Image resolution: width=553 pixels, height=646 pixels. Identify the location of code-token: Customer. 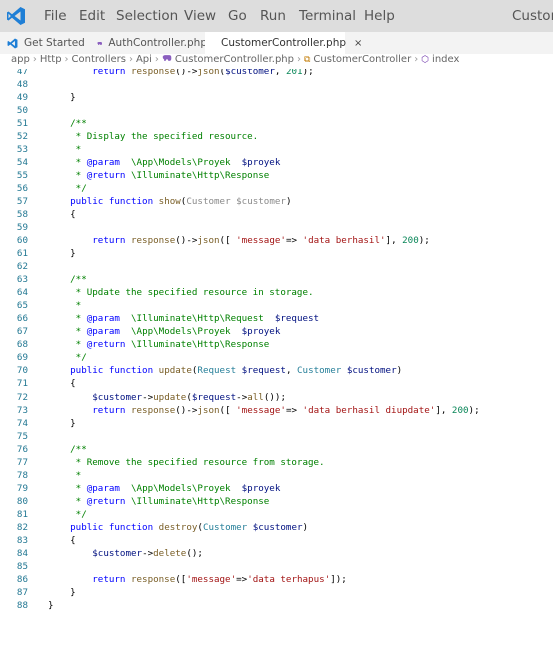
(211, 202).